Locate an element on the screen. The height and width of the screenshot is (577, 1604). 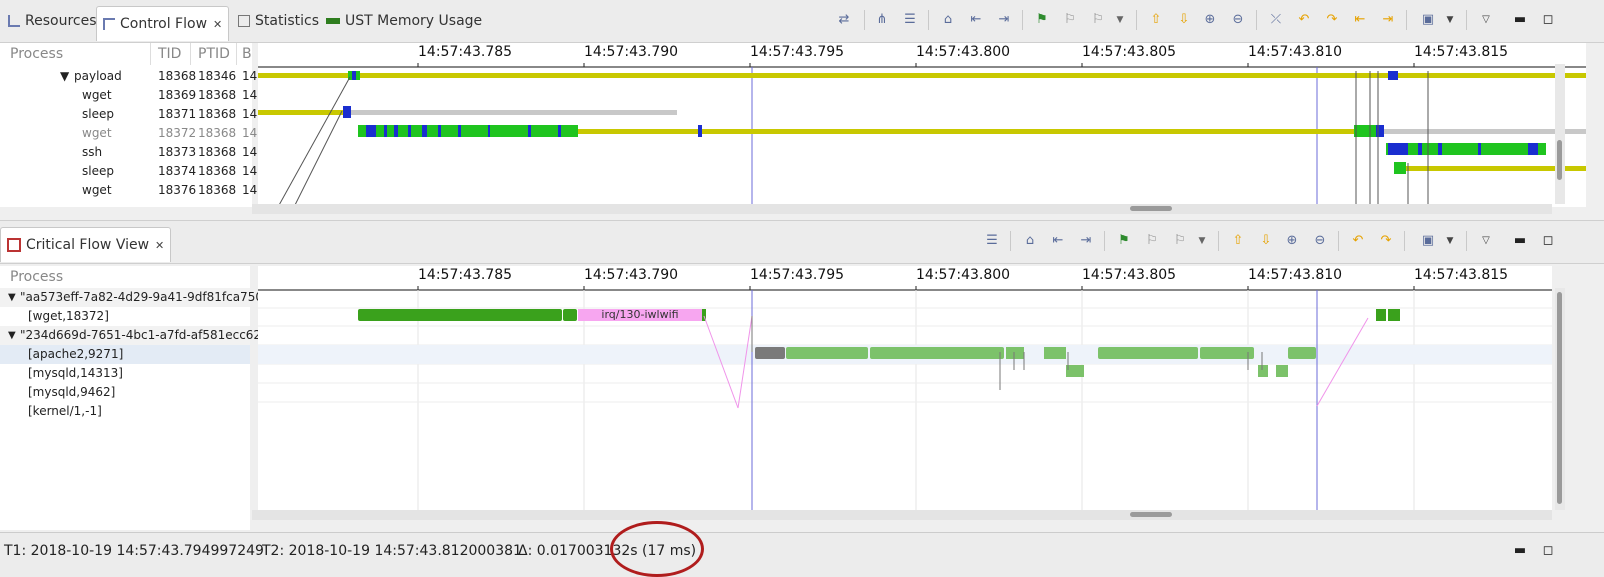
top-horizontal-scrollbar is located at coordinates (902, 209).